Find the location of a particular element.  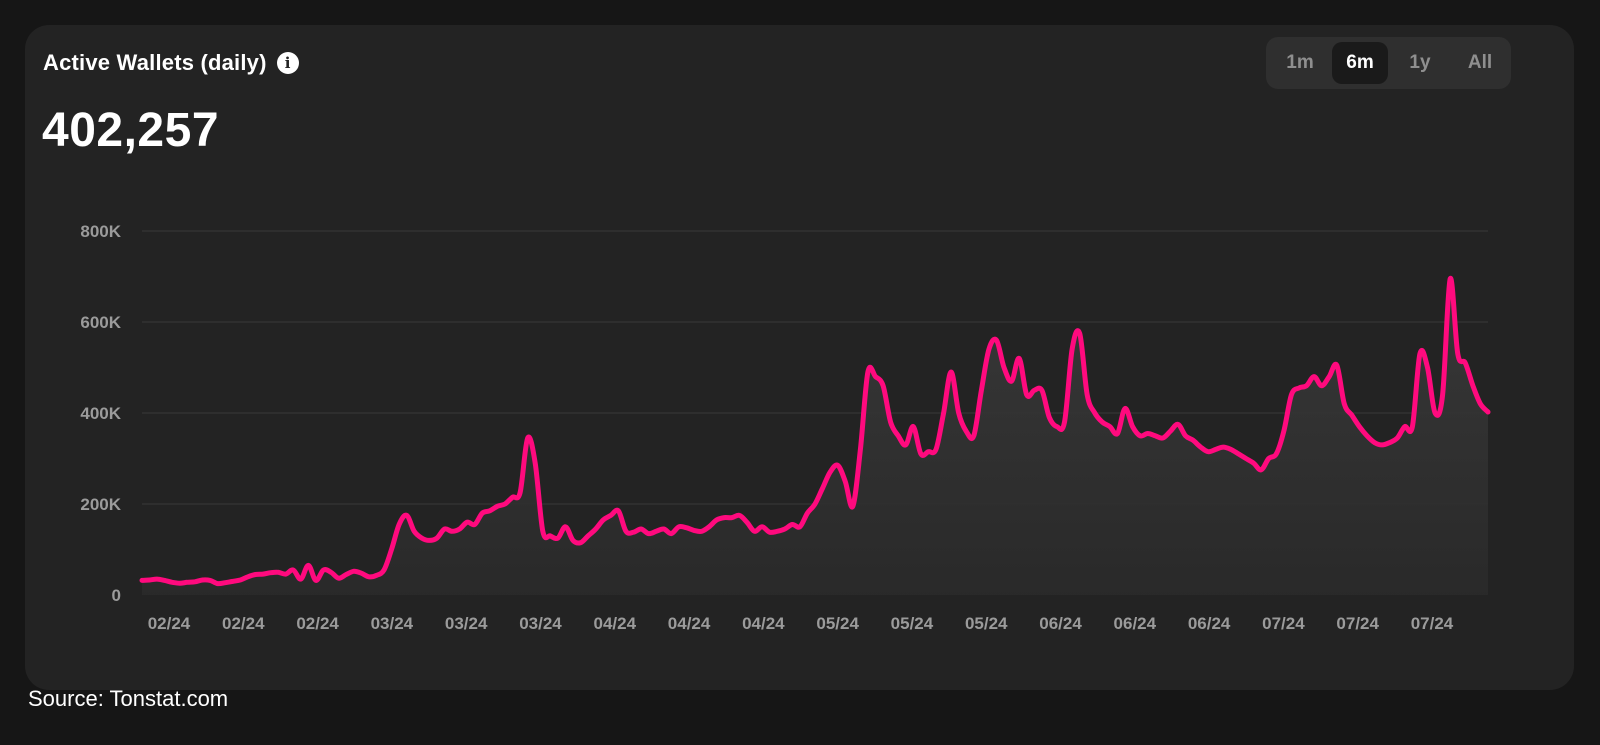

y-tick-label: 800K is located at coordinates (100, 231).